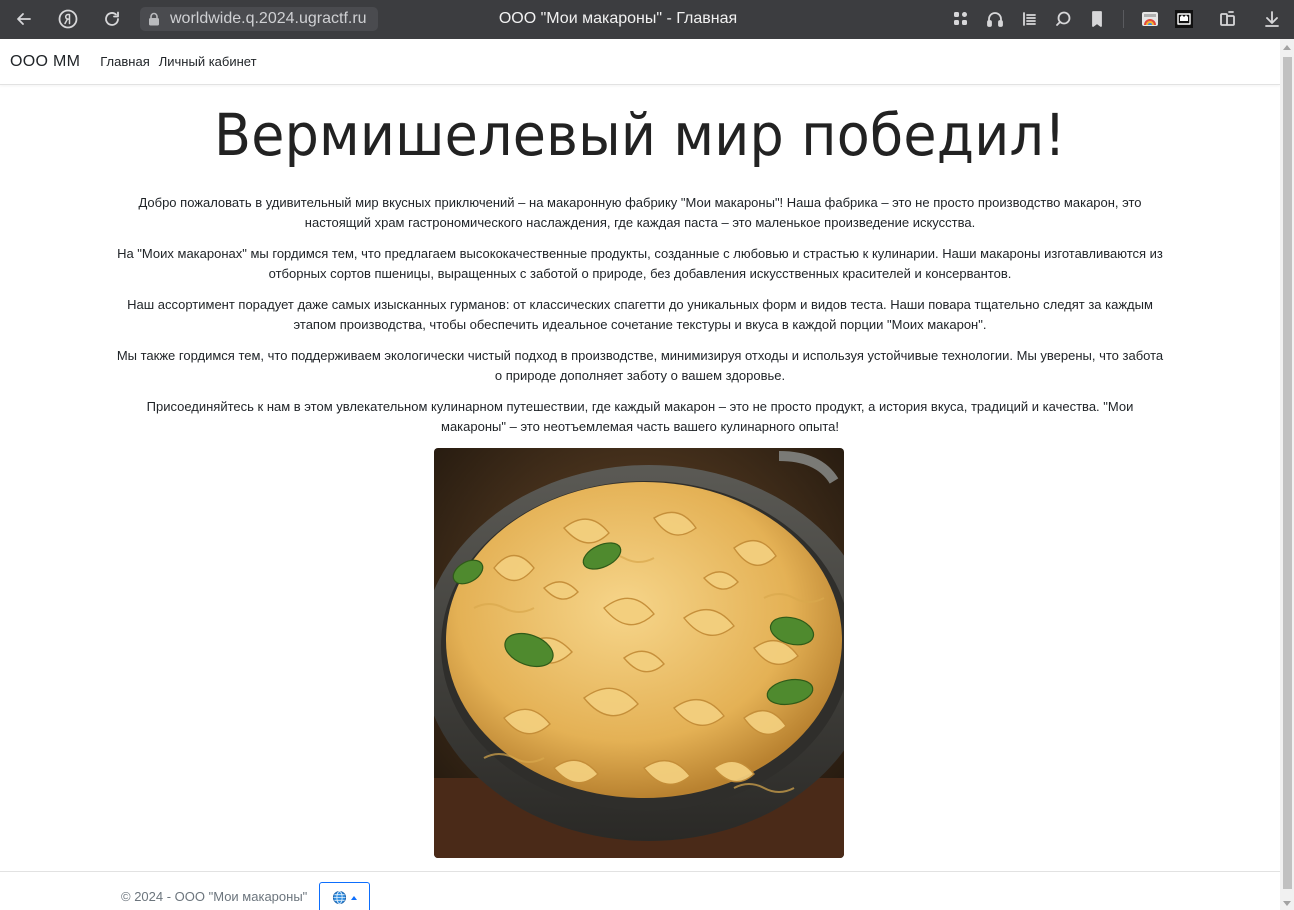 Image resolution: width=1294 pixels, height=910 pixels. What do you see at coordinates (214, 896) in the screenshot?
I see `copyright-text: © 2024 - ООО "Мои макароны"` at bounding box center [214, 896].